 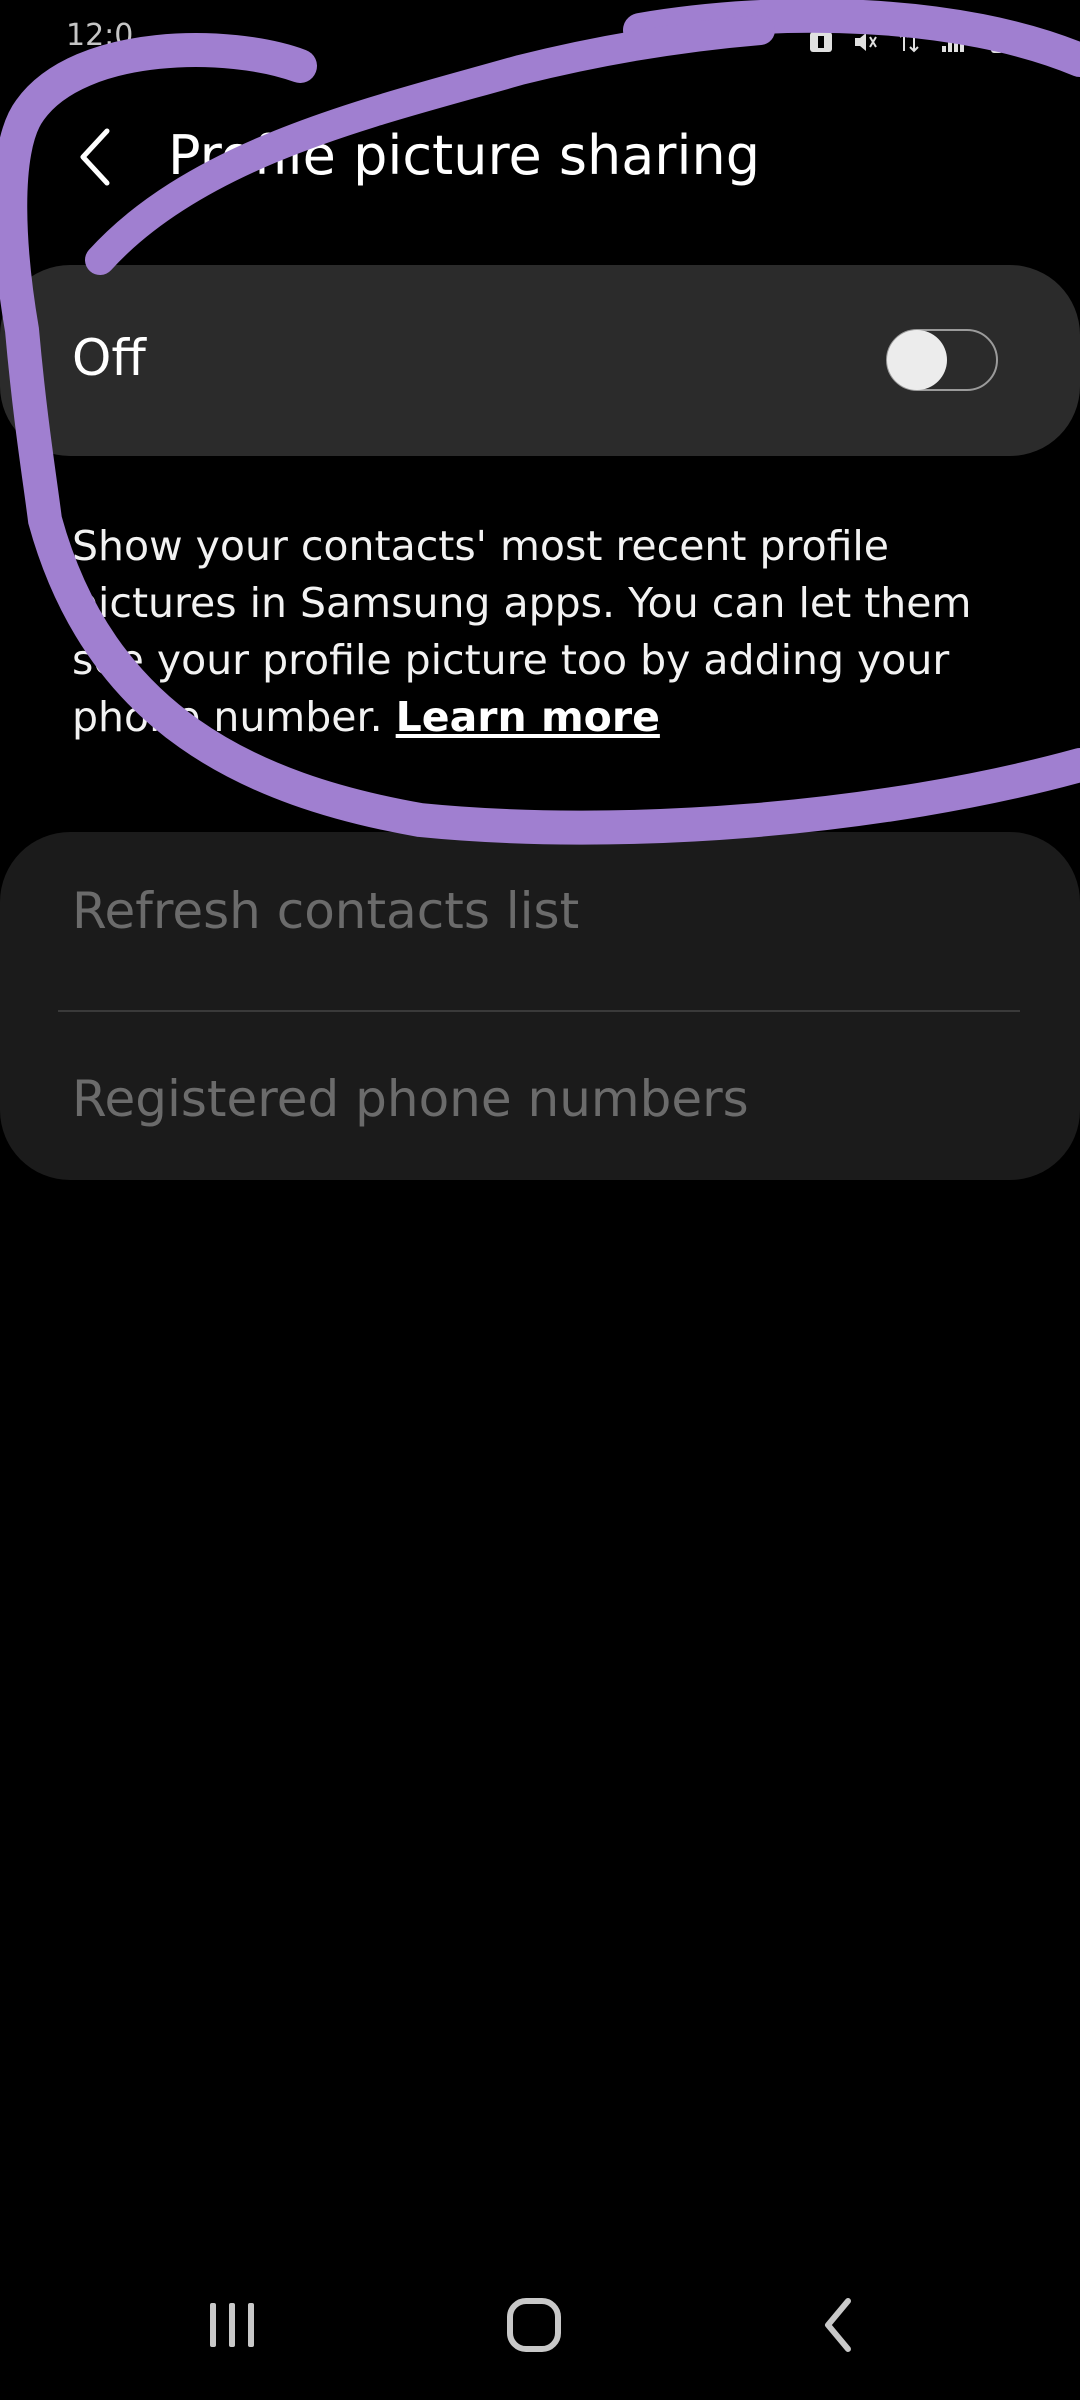 What do you see at coordinates (866, 42) in the screenshot?
I see `mute-icon` at bounding box center [866, 42].